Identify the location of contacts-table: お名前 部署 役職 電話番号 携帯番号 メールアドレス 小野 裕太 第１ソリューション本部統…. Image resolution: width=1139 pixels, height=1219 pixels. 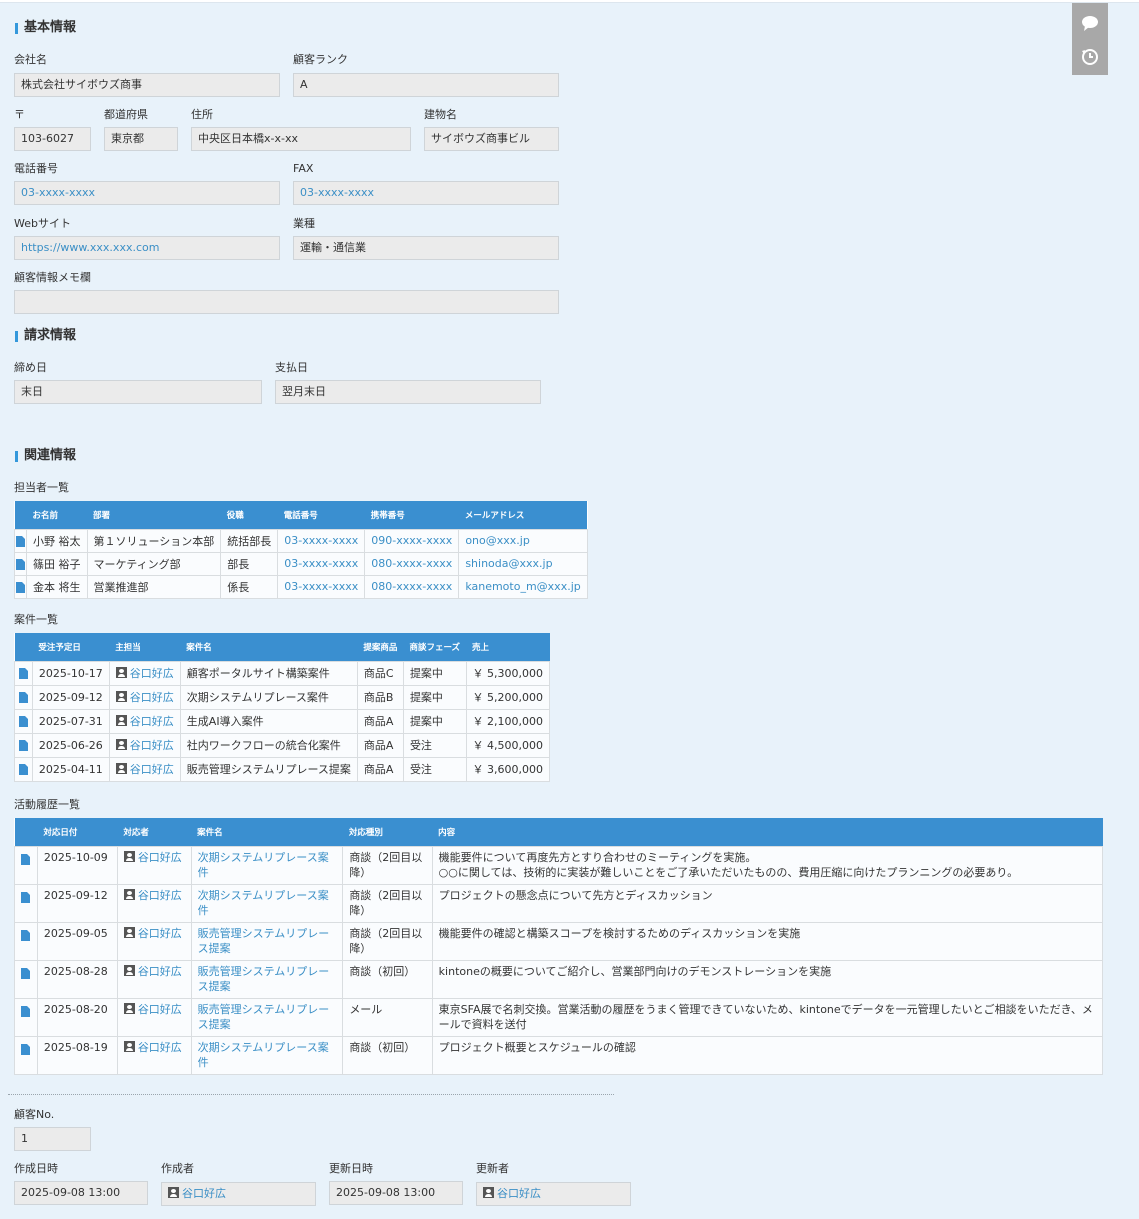
(301, 550).